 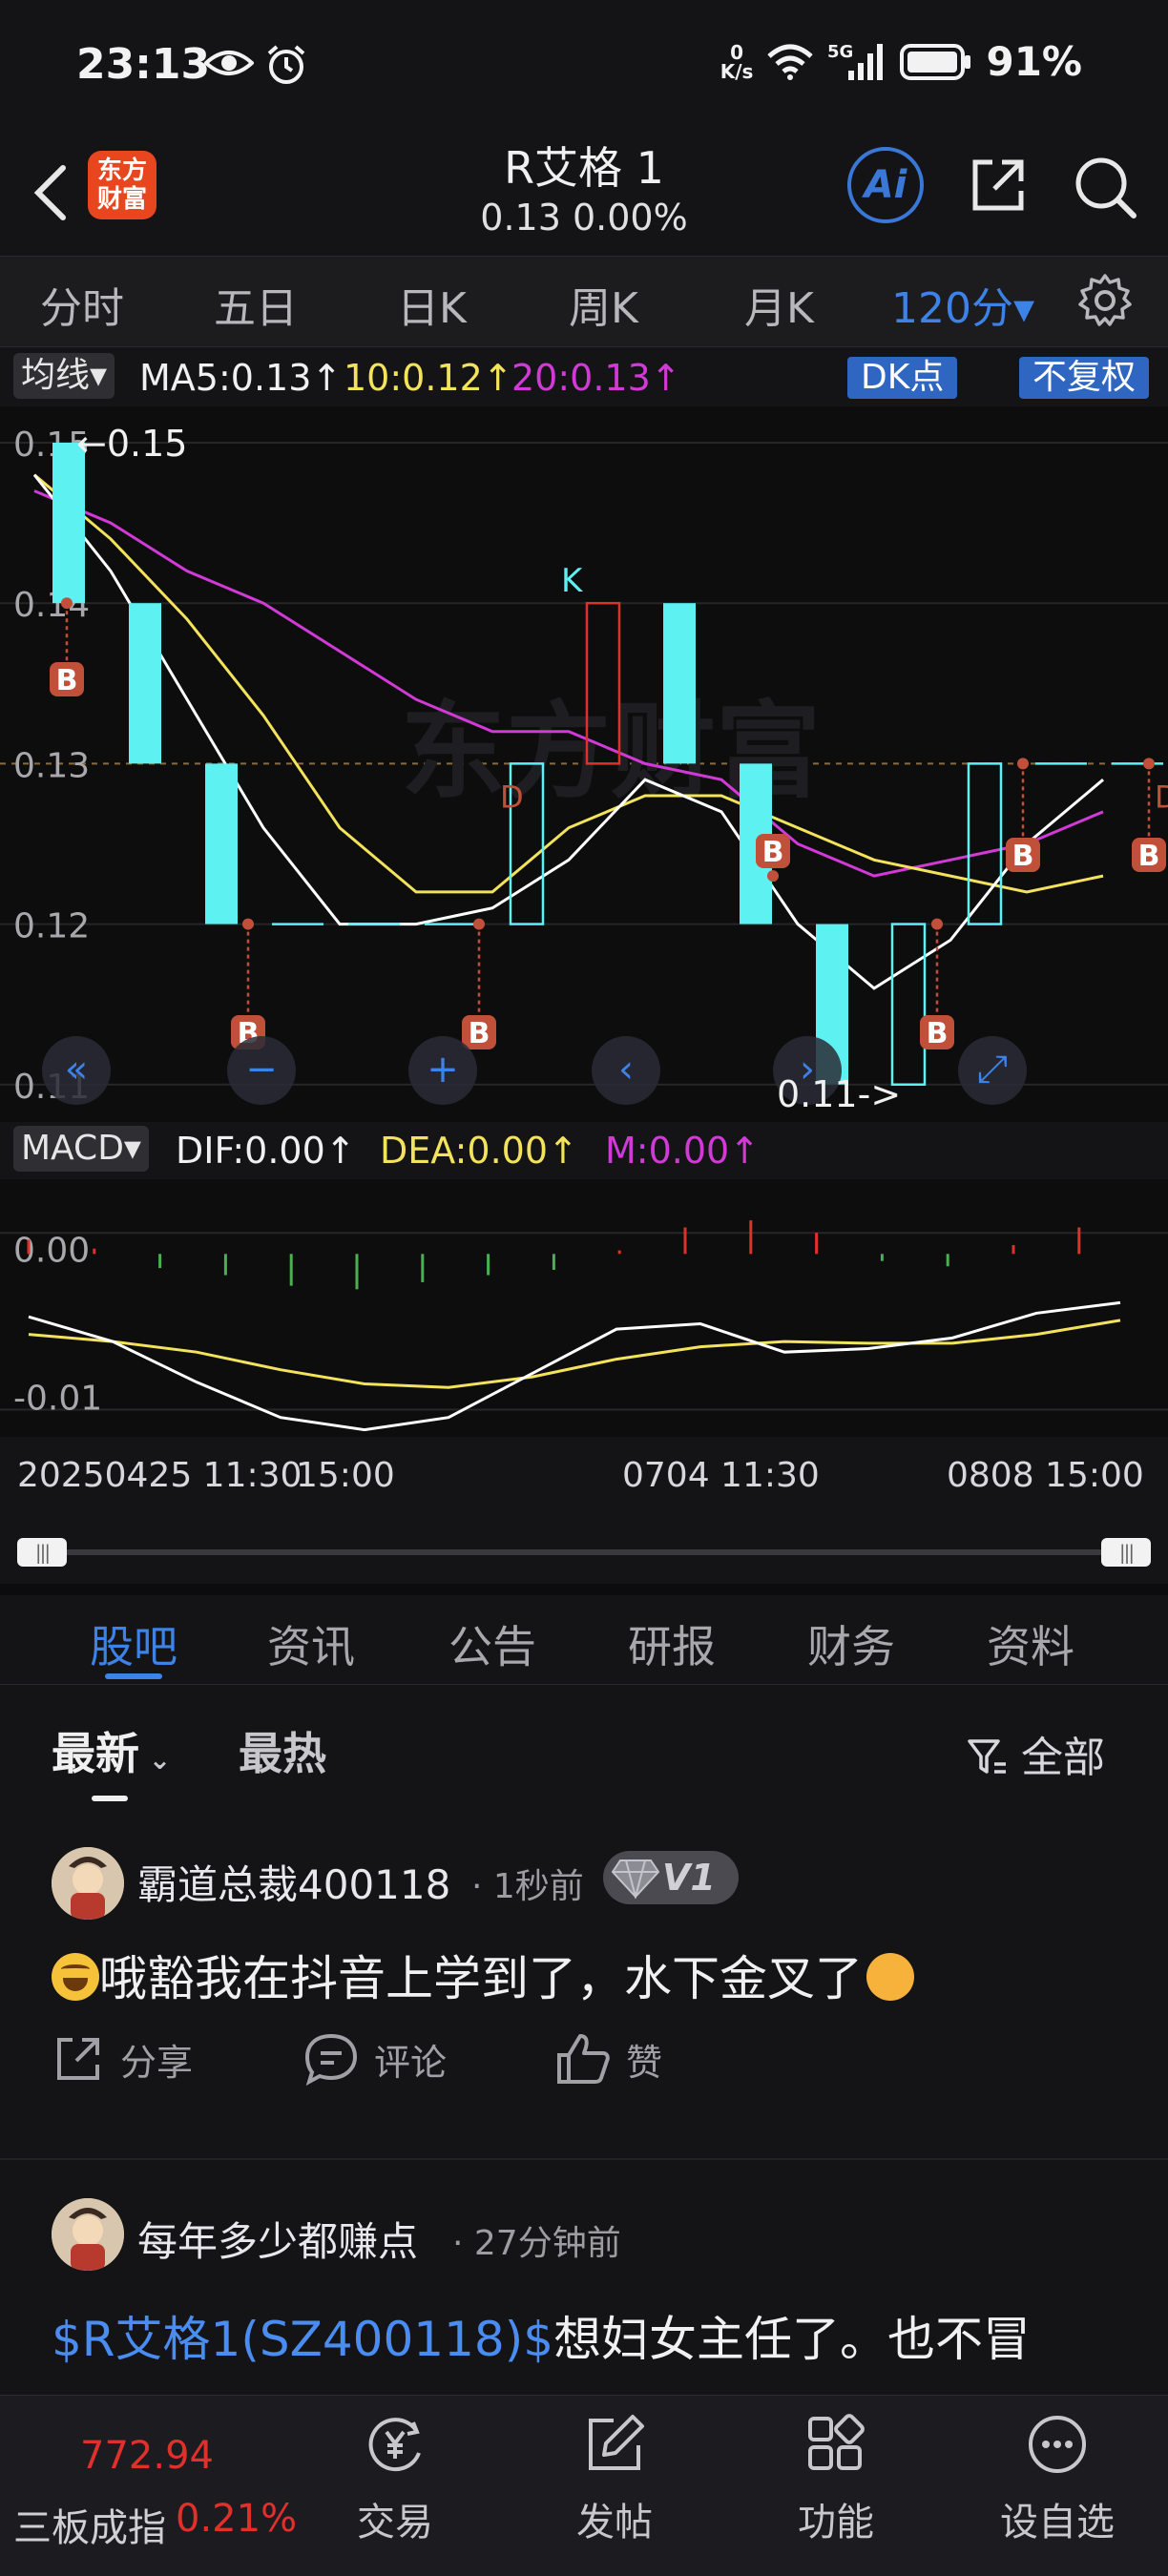 What do you see at coordinates (1057, 2478) in the screenshot?
I see `nav-add-watchlist: 设自选` at bounding box center [1057, 2478].